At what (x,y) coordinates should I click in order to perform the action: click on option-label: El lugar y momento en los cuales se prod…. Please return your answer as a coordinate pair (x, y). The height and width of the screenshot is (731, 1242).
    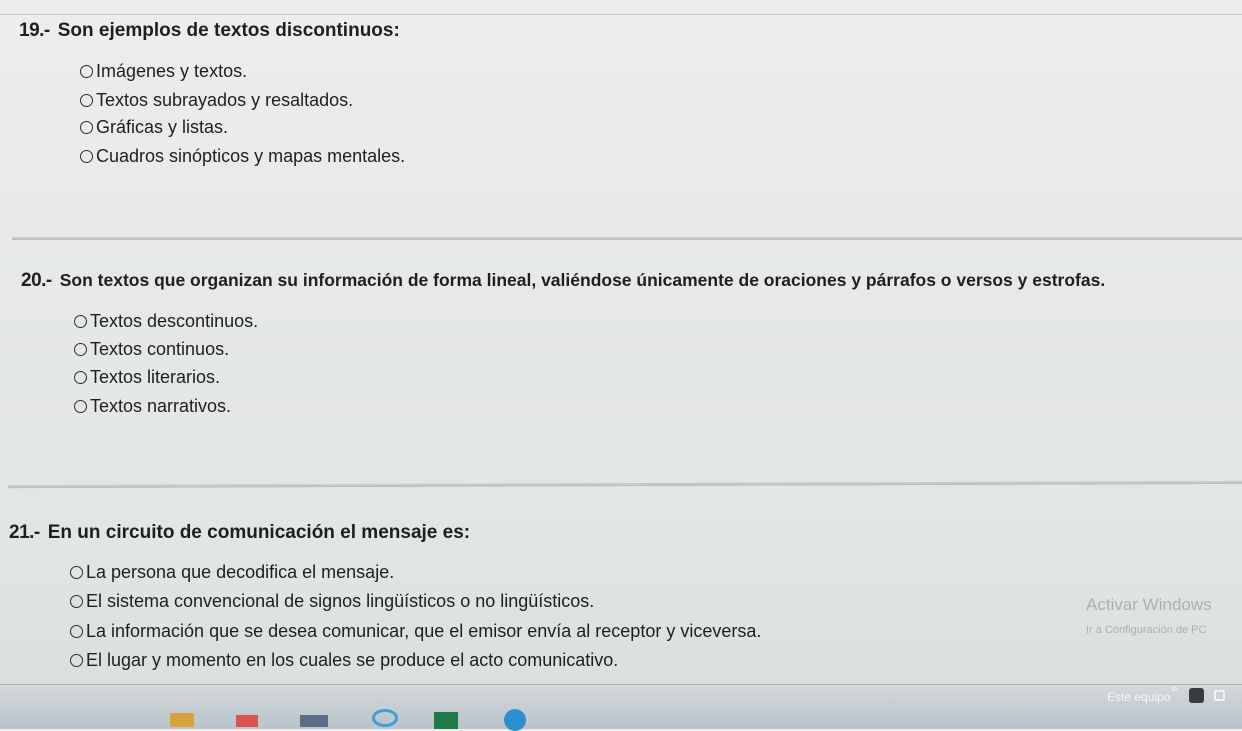
    Looking at the image, I should click on (352, 660).